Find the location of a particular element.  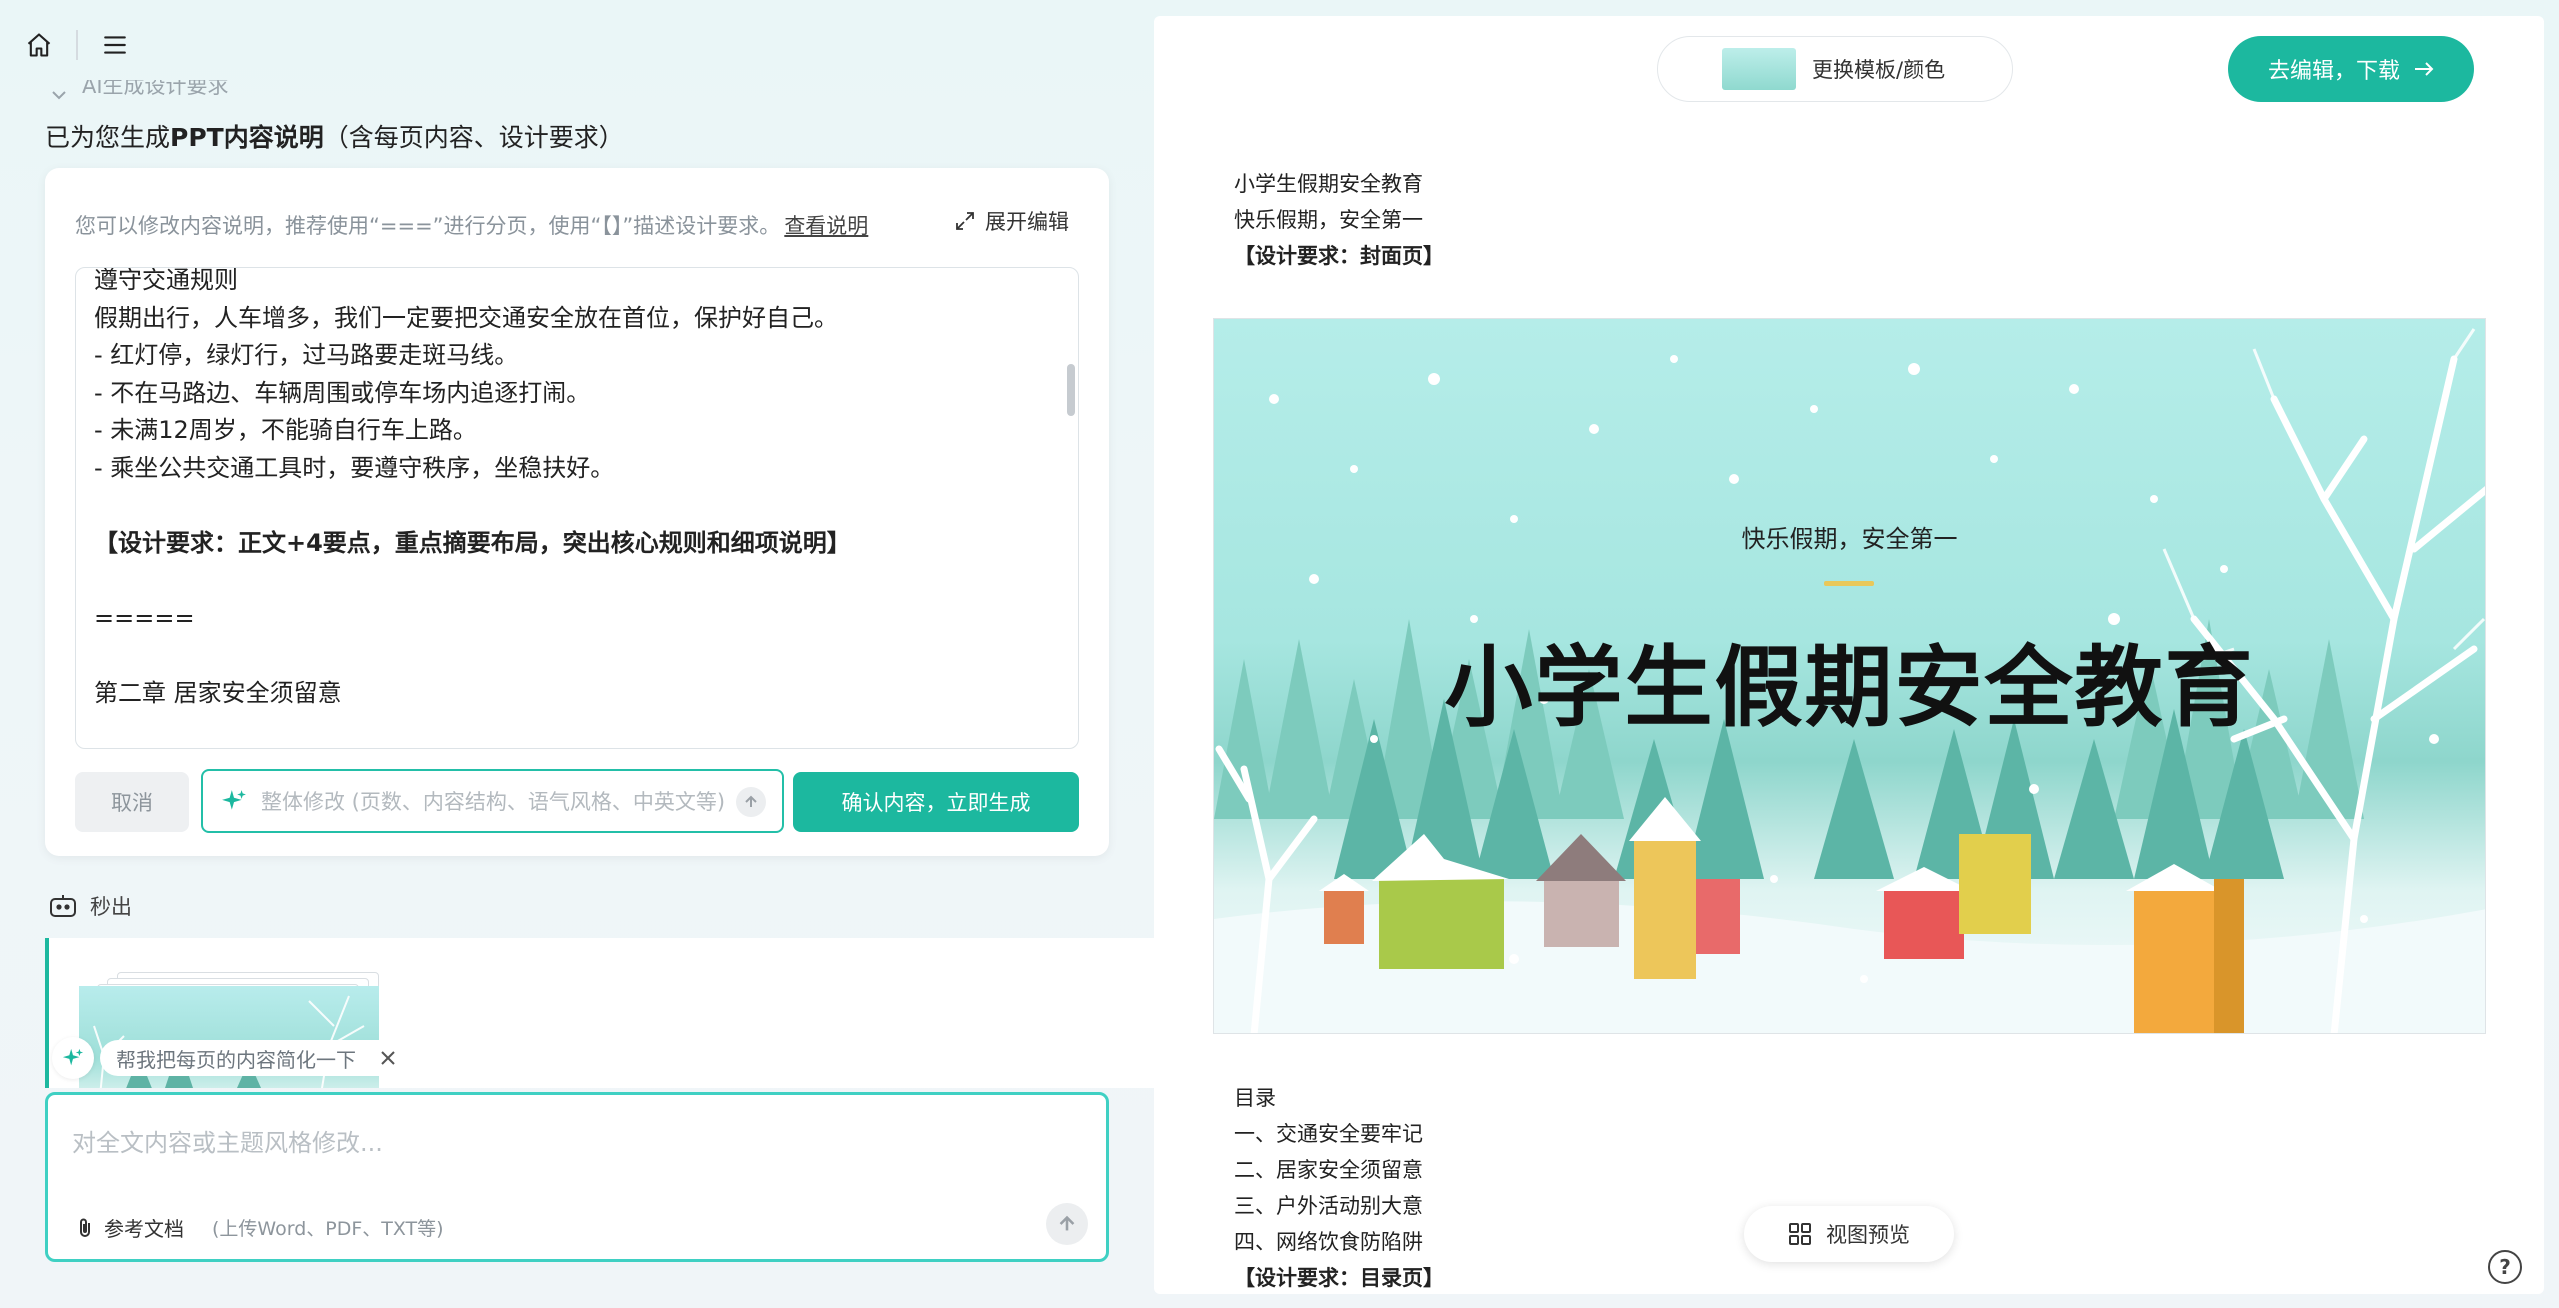

paperclip-icon is located at coordinates (85, 1227).